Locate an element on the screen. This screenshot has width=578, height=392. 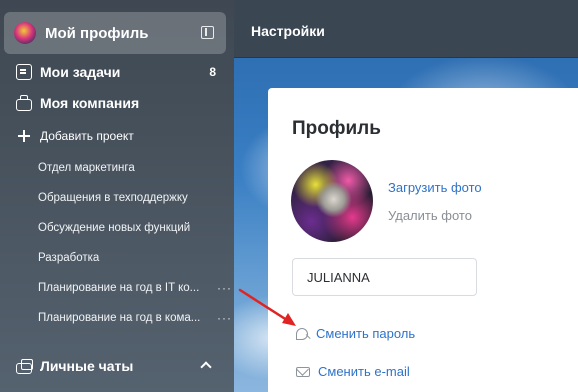
sidebar-item-label: Добавить проект is located at coordinates (87, 136).